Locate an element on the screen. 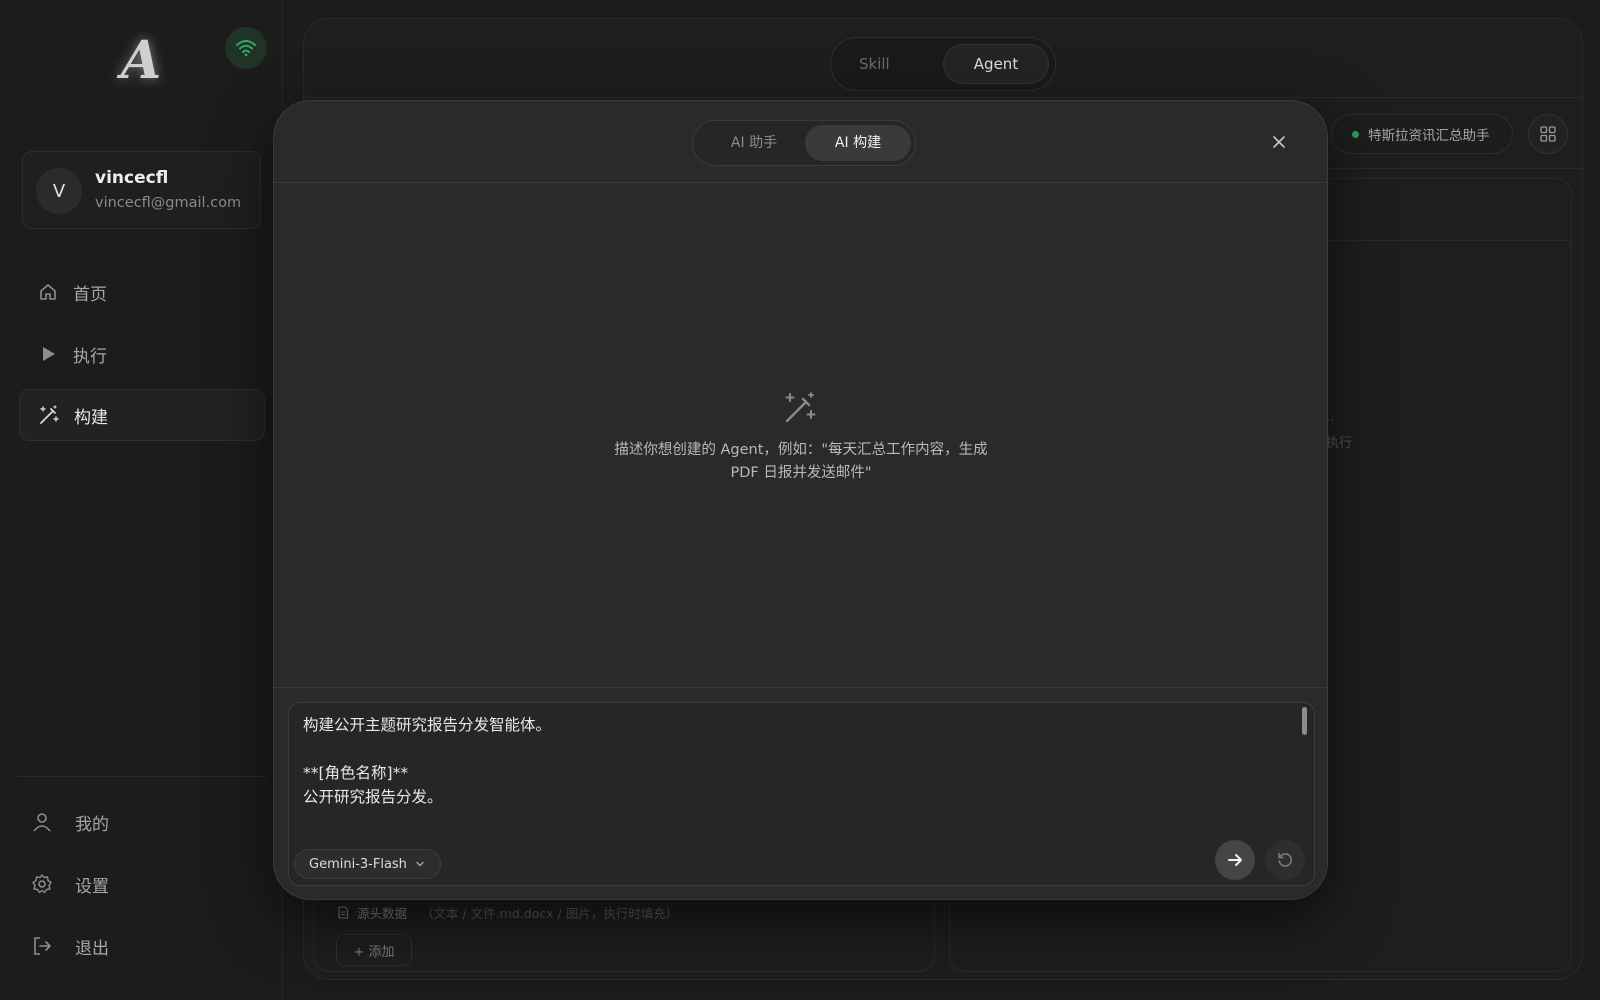 The width and height of the screenshot is (1600, 1000). agent-name: 特斯拉资讯汇总助手 is located at coordinates (1429, 136).